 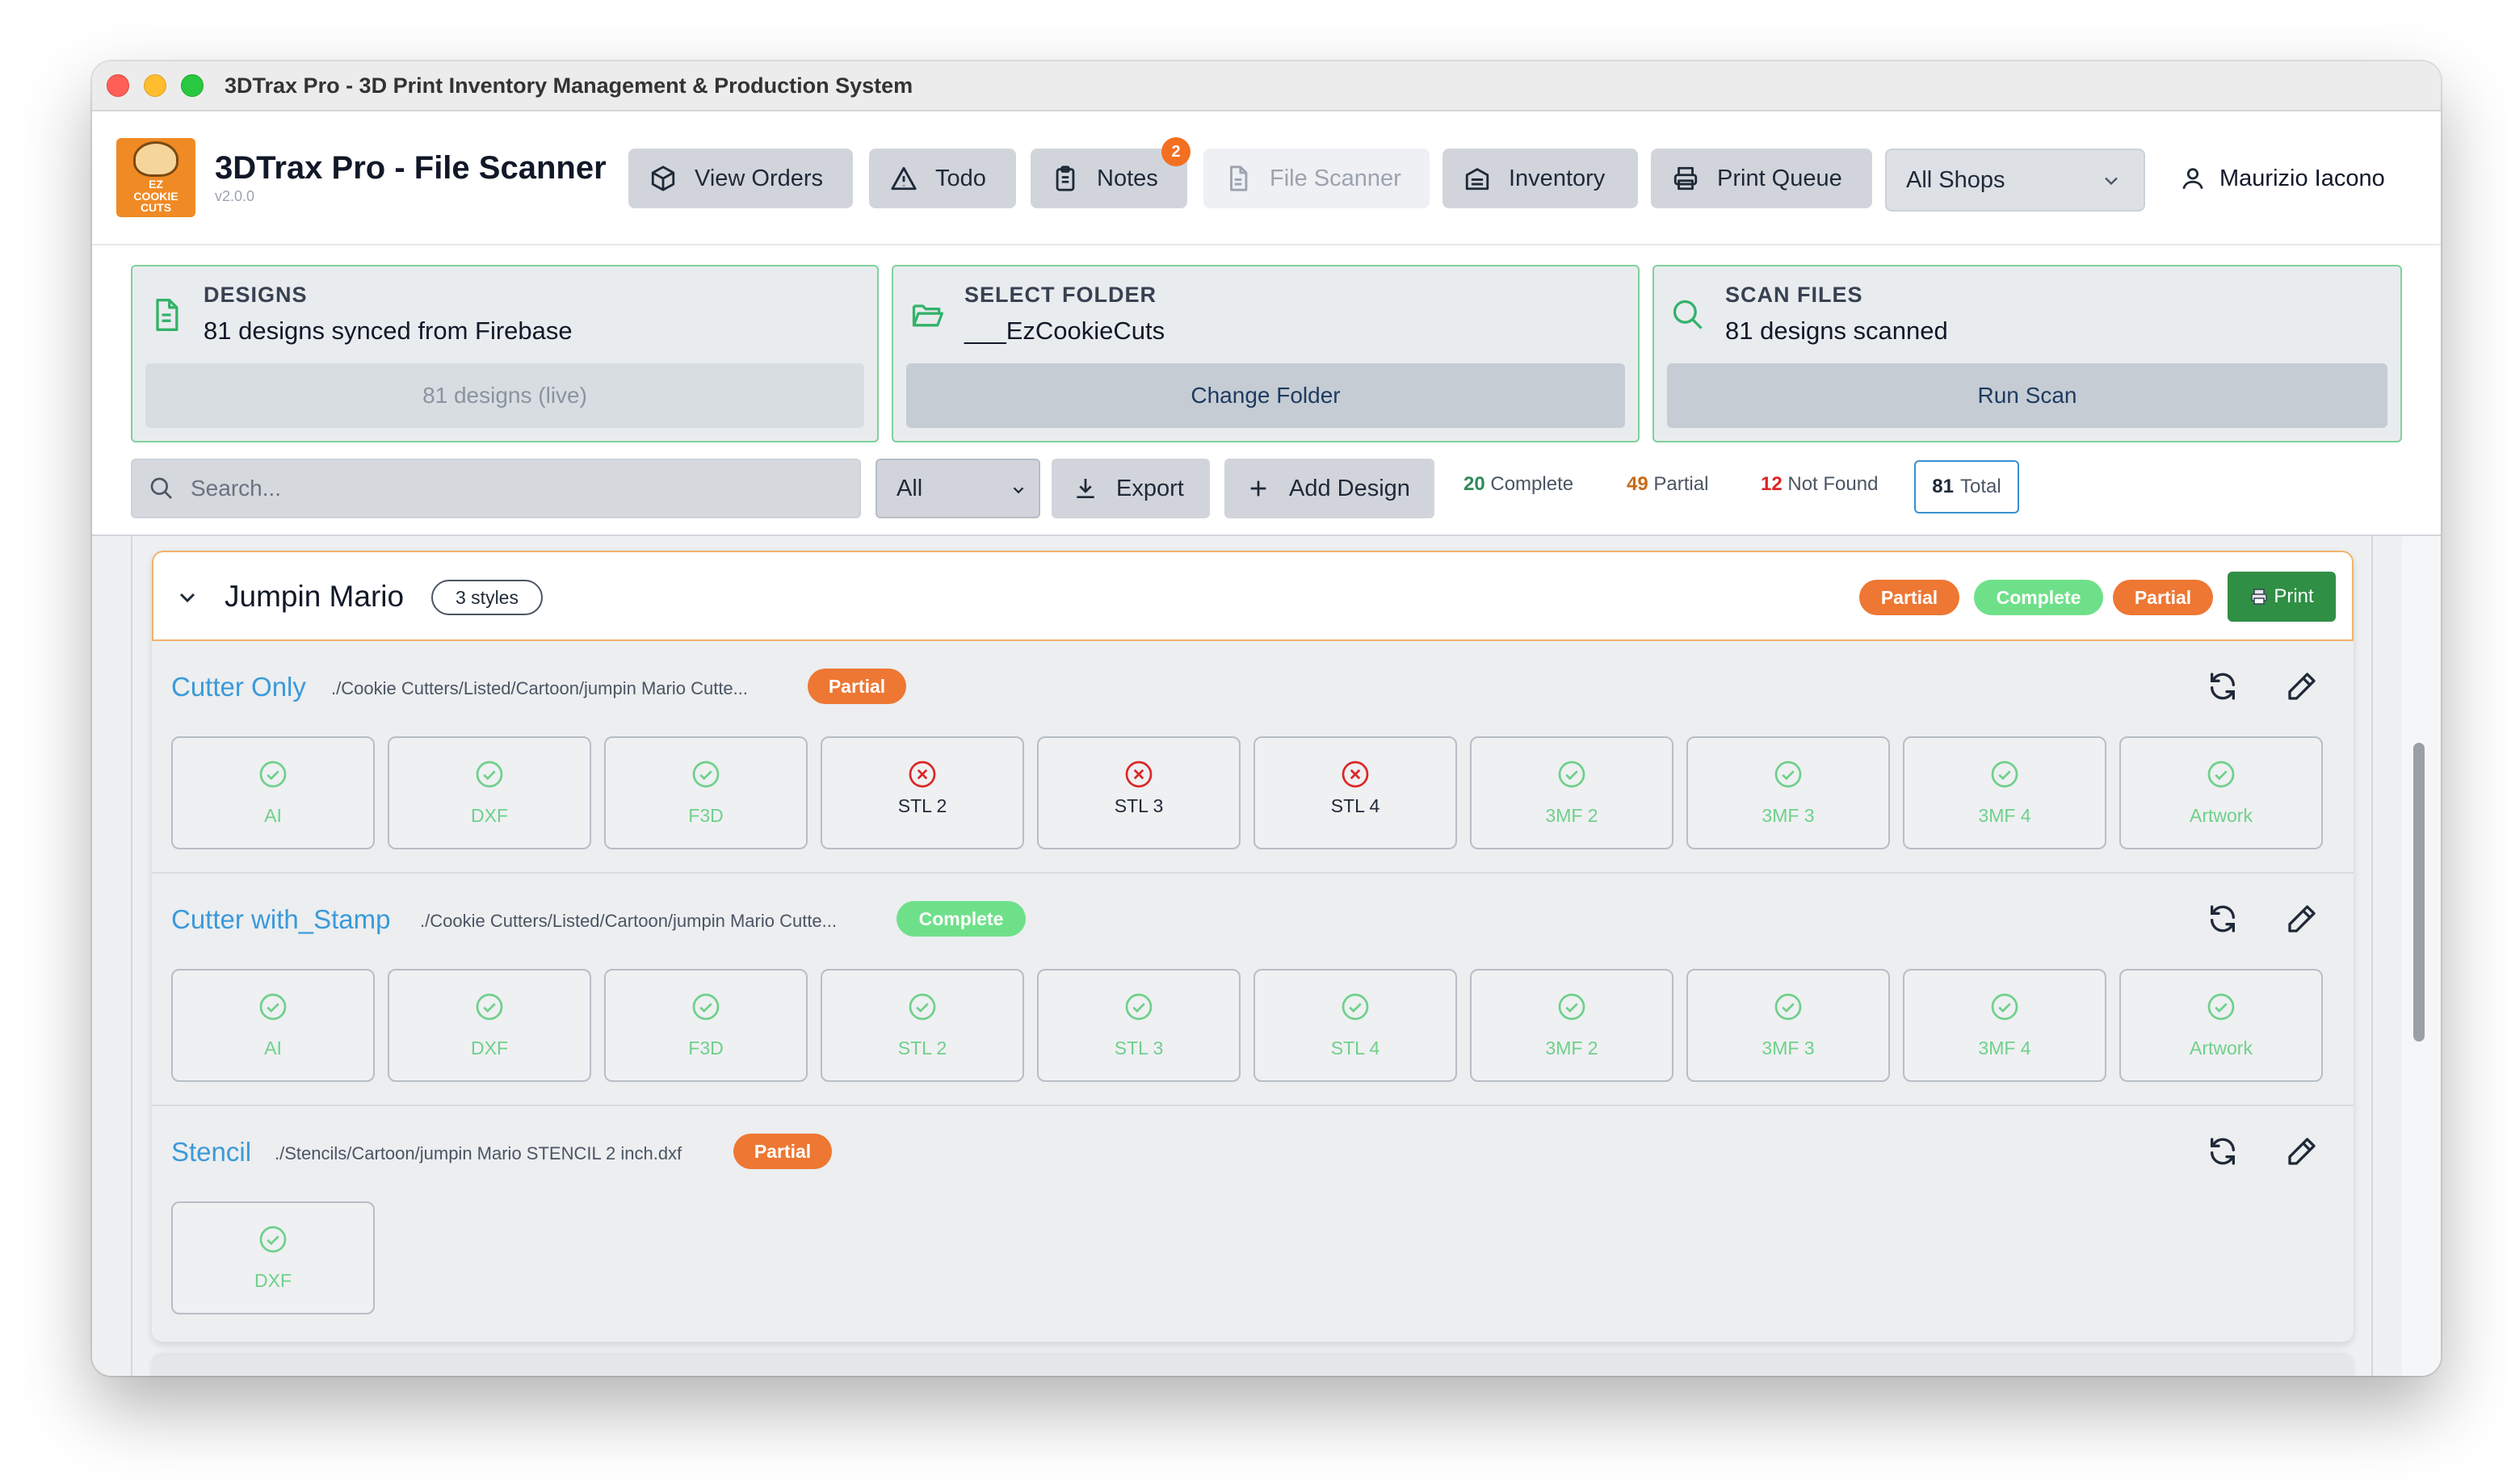 What do you see at coordinates (706, 1048) in the screenshot?
I see `file-tile-label: F3D` at bounding box center [706, 1048].